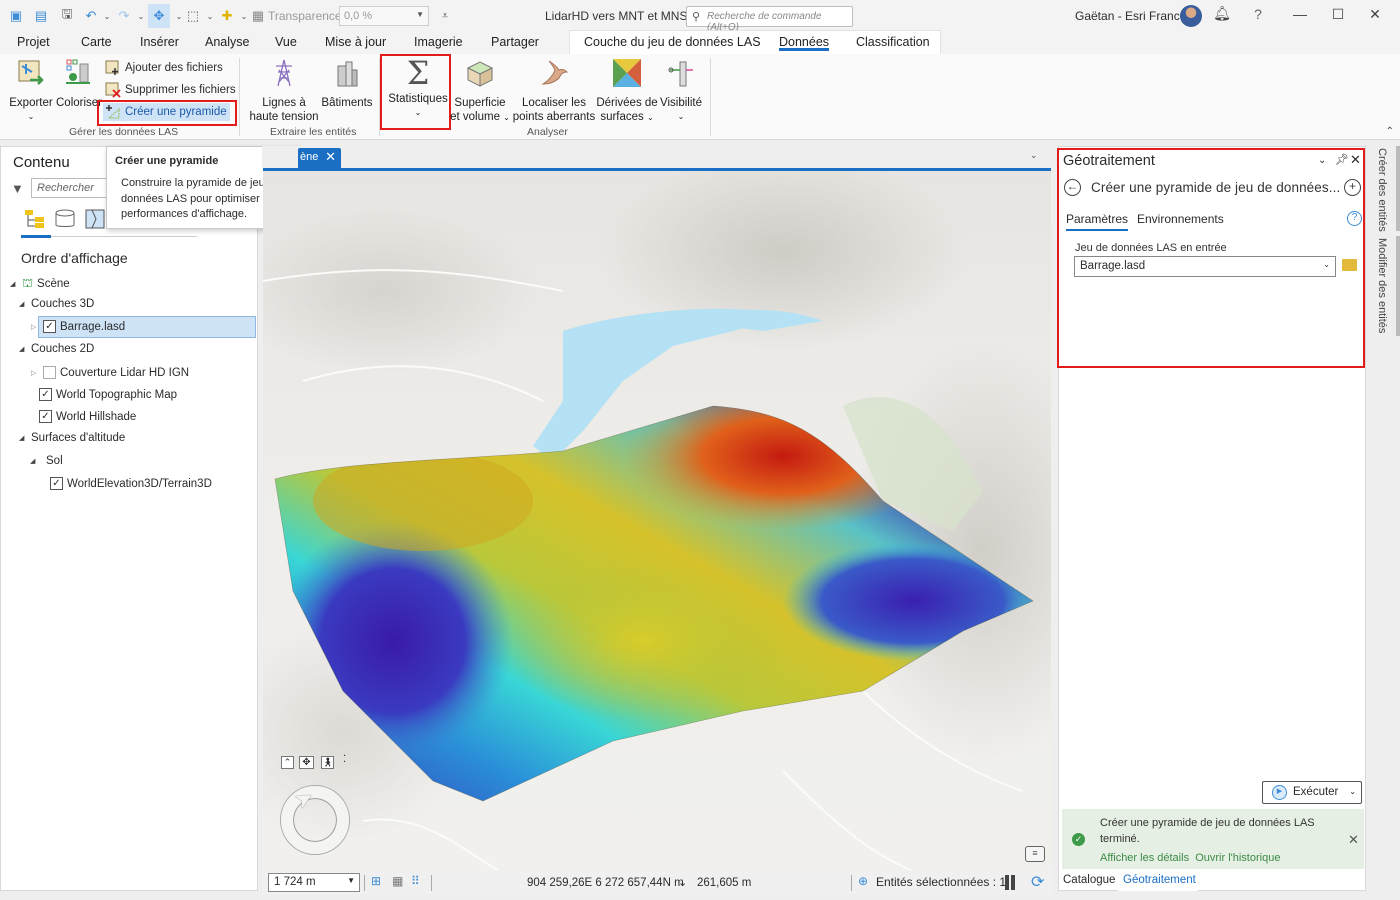 This screenshot has height=900, width=1400. What do you see at coordinates (17, 188) in the screenshot?
I see `filter-icon: ▼` at bounding box center [17, 188].